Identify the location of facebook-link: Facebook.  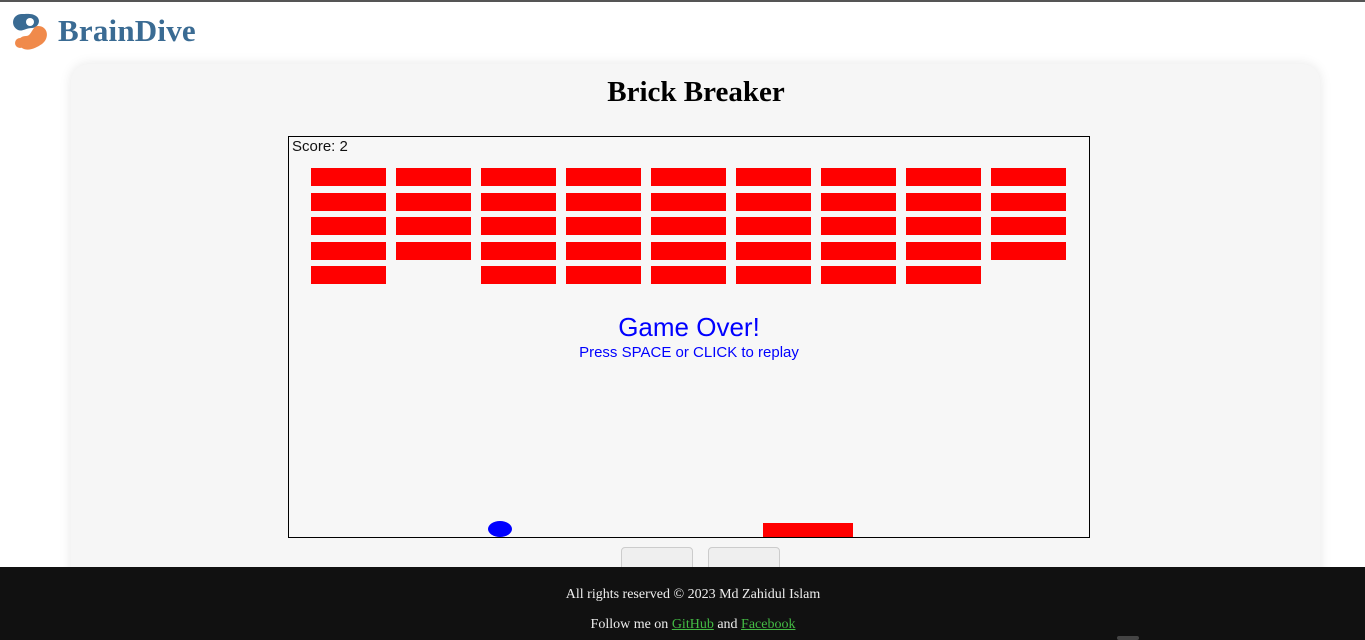
(768, 624).